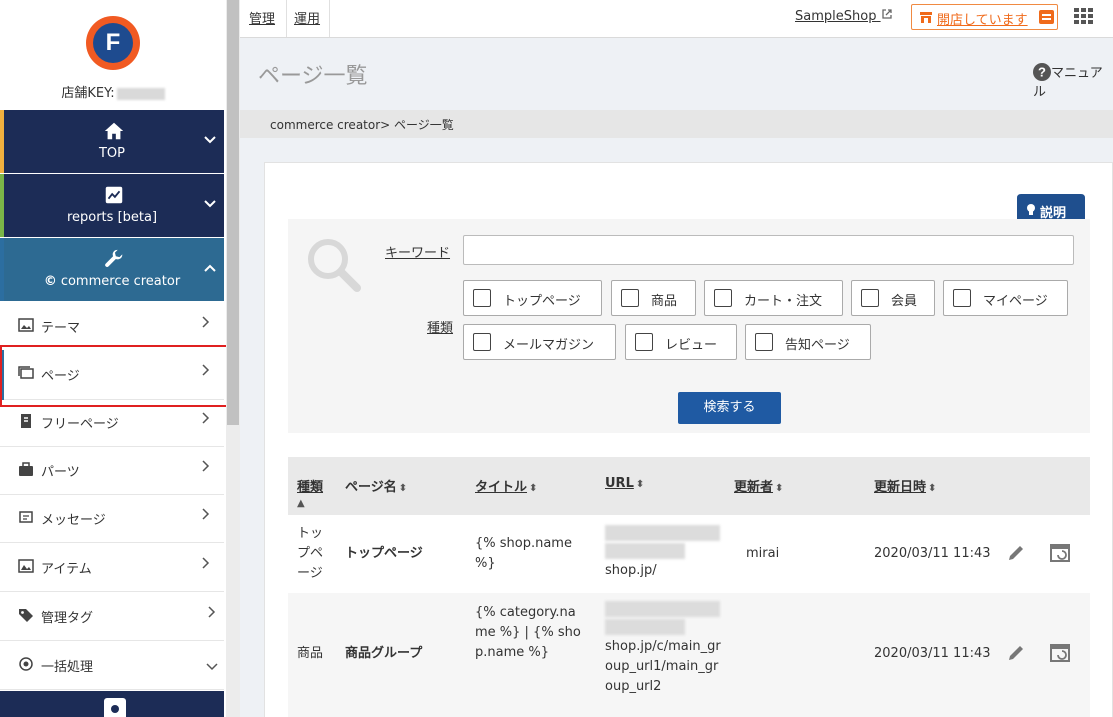 Image resolution: width=1113 pixels, height=717 pixels. Describe the element at coordinates (729, 408) in the screenshot. I see `search-button: 検索する` at that location.